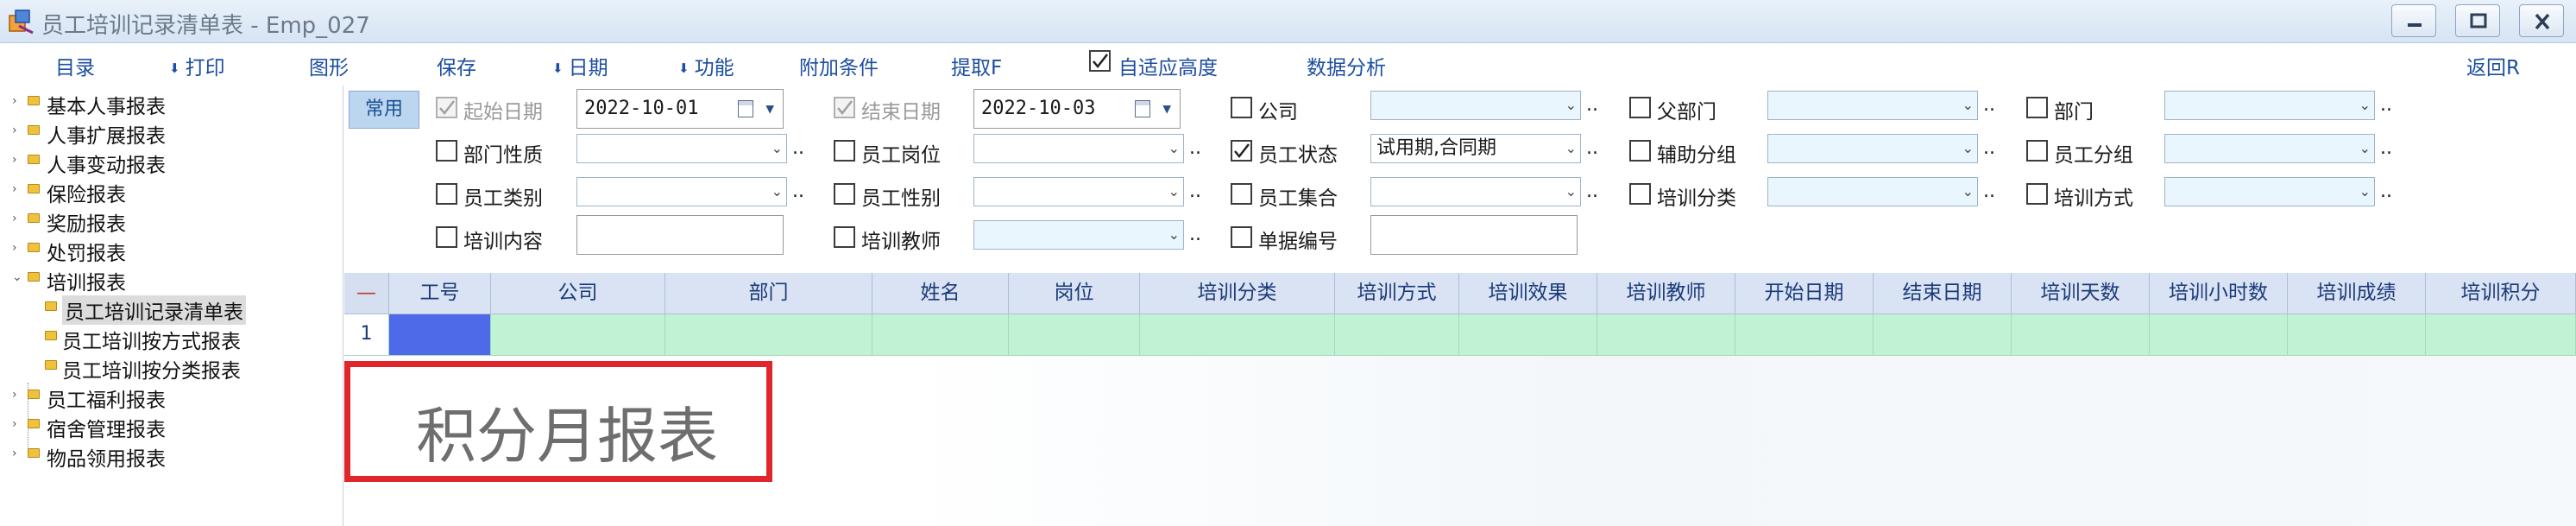  Describe the element at coordinates (680, 109) in the screenshot. I see `start-date-picker: 2022-10-01 ▼` at that location.